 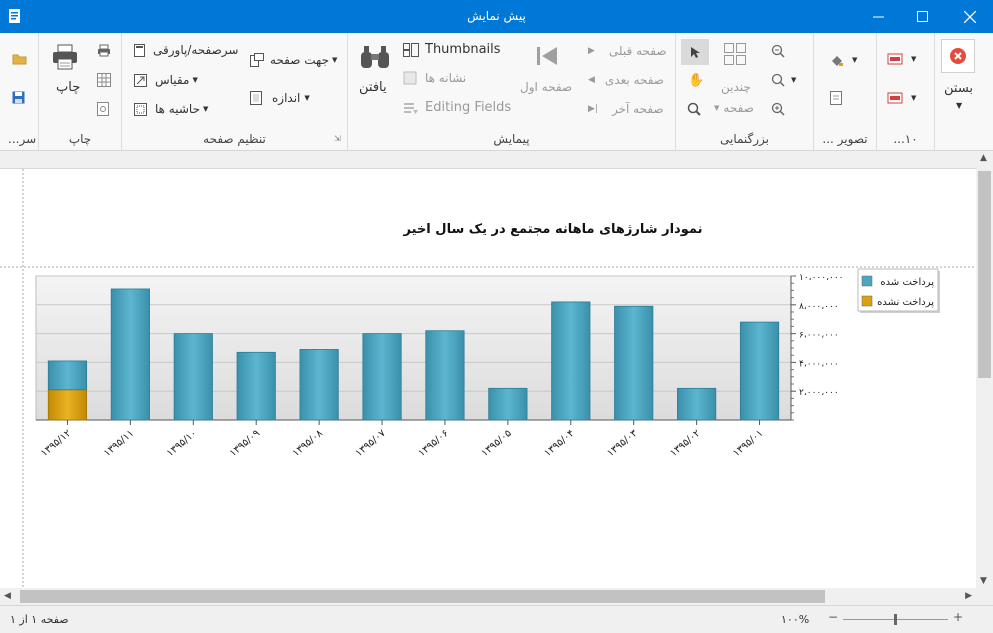 I want to click on minimize-icon, so click(x=878, y=17).